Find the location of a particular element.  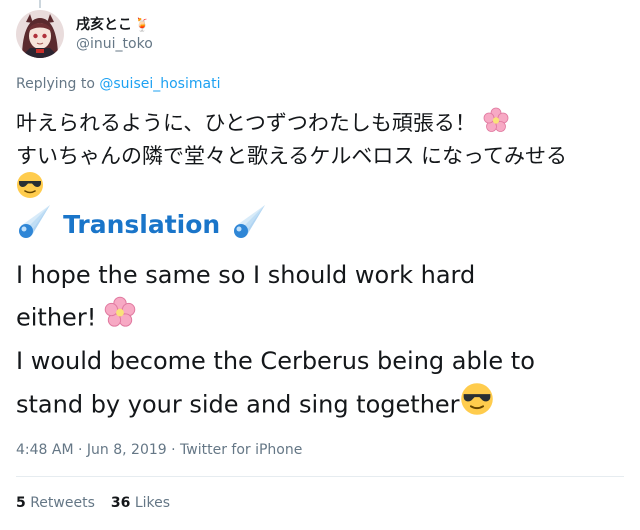

tweet-date: Jun 8, 2019 is located at coordinates (127, 450).